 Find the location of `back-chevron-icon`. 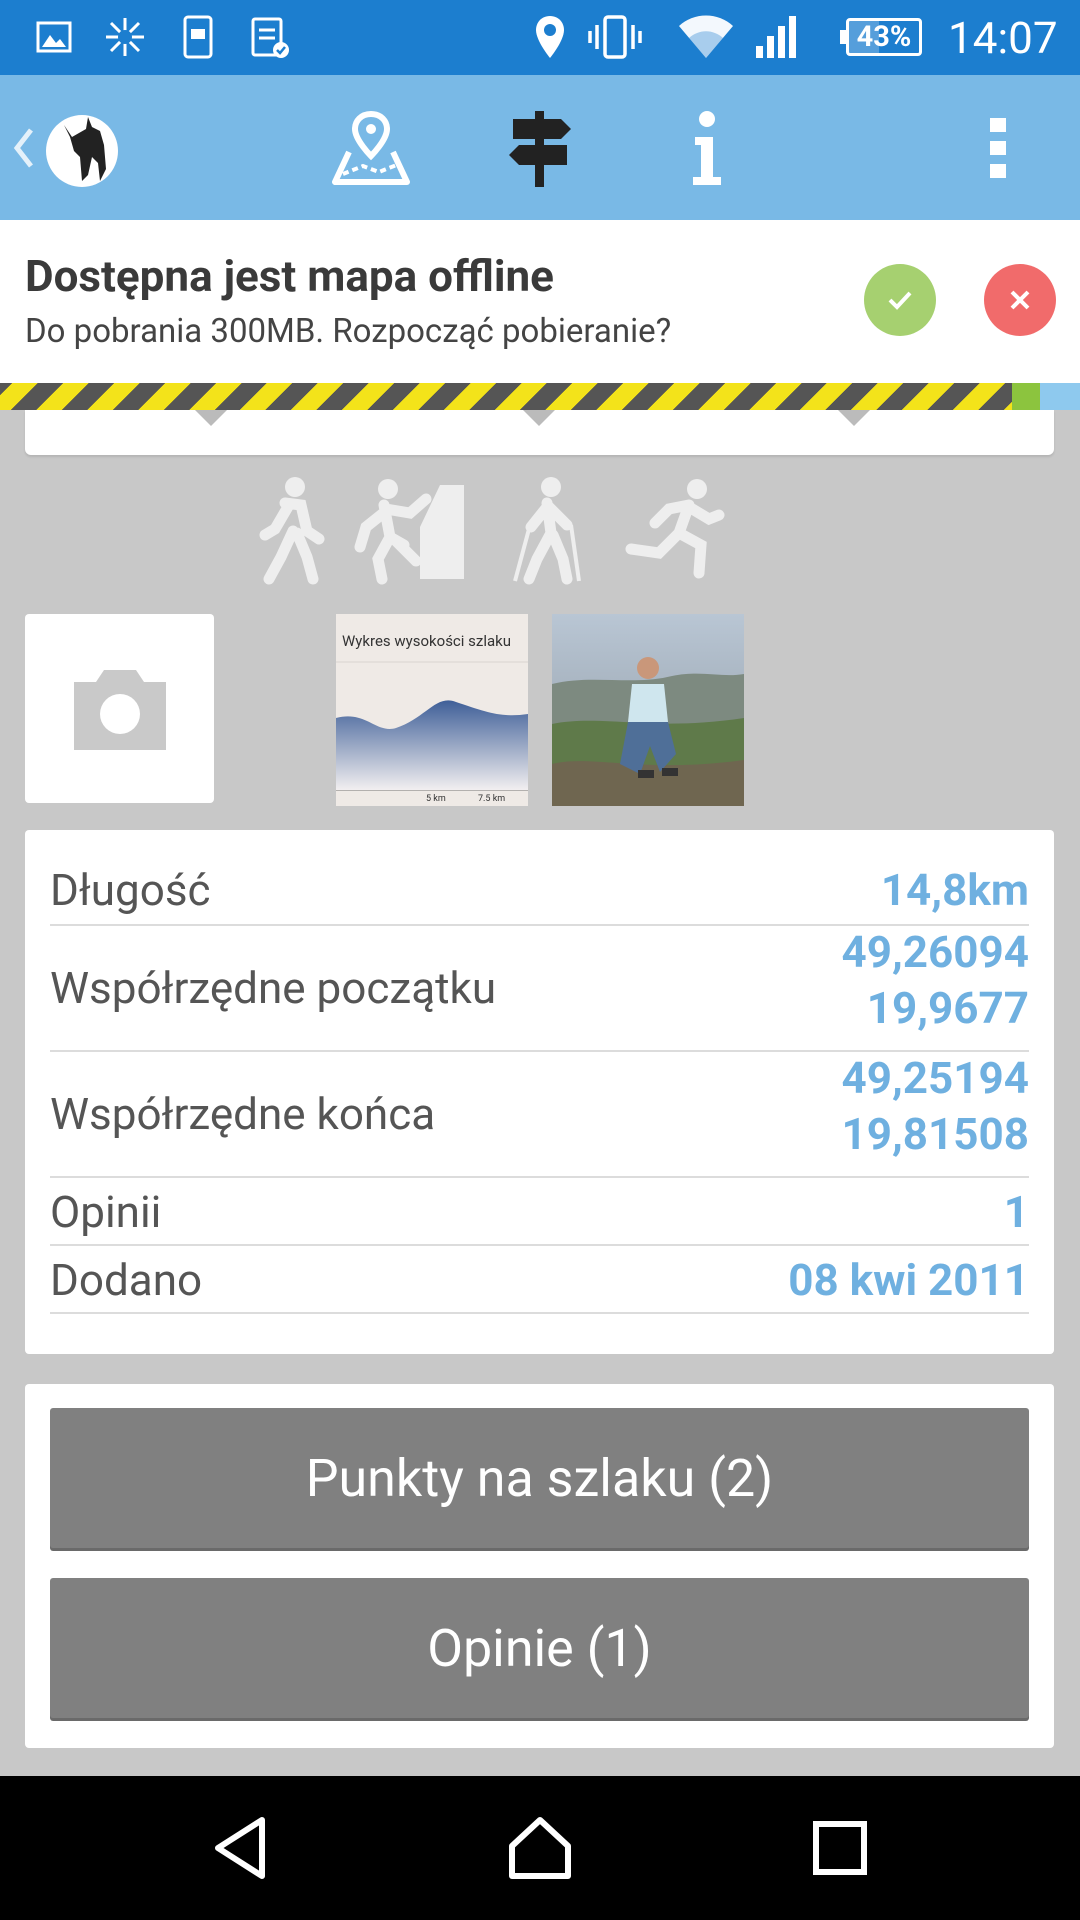

back-chevron-icon is located at coordinates (24, 147).